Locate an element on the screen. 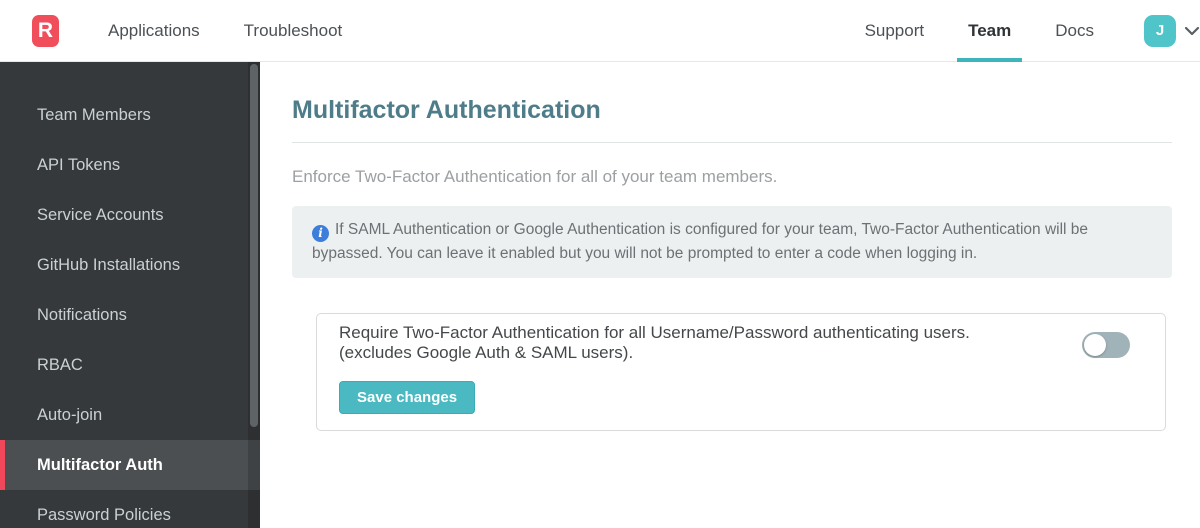 This screenshot has height=528, width=1200. sidebar-item-github-installations: GitHub Installations is located at coordinates (130, 265).